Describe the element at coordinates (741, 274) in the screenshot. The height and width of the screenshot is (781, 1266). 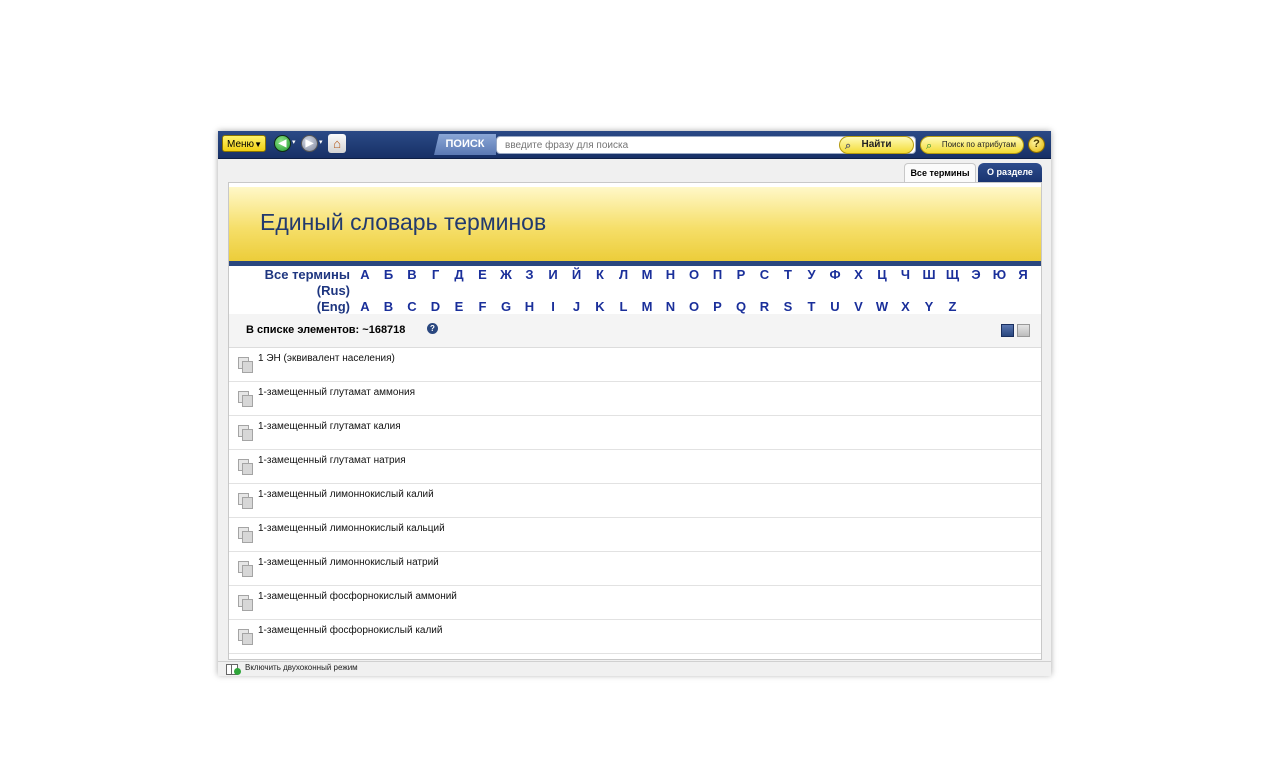
I see `rus-letter-link: Р` at that location.